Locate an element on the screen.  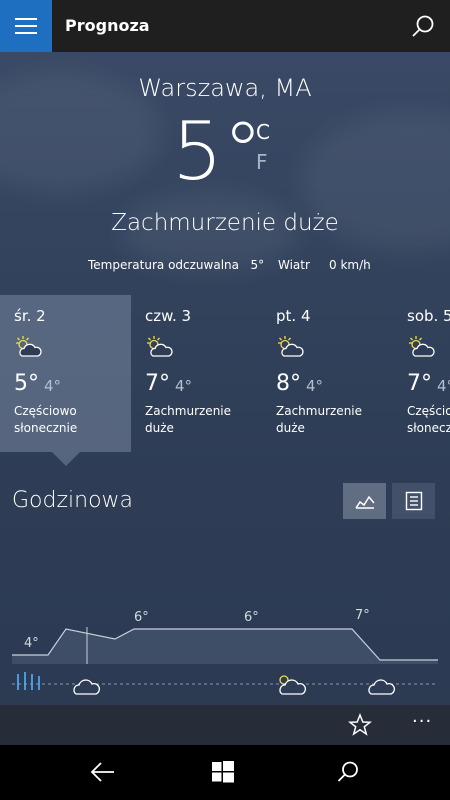
day-name: czw. 3 is located at coordinates (168, 316).